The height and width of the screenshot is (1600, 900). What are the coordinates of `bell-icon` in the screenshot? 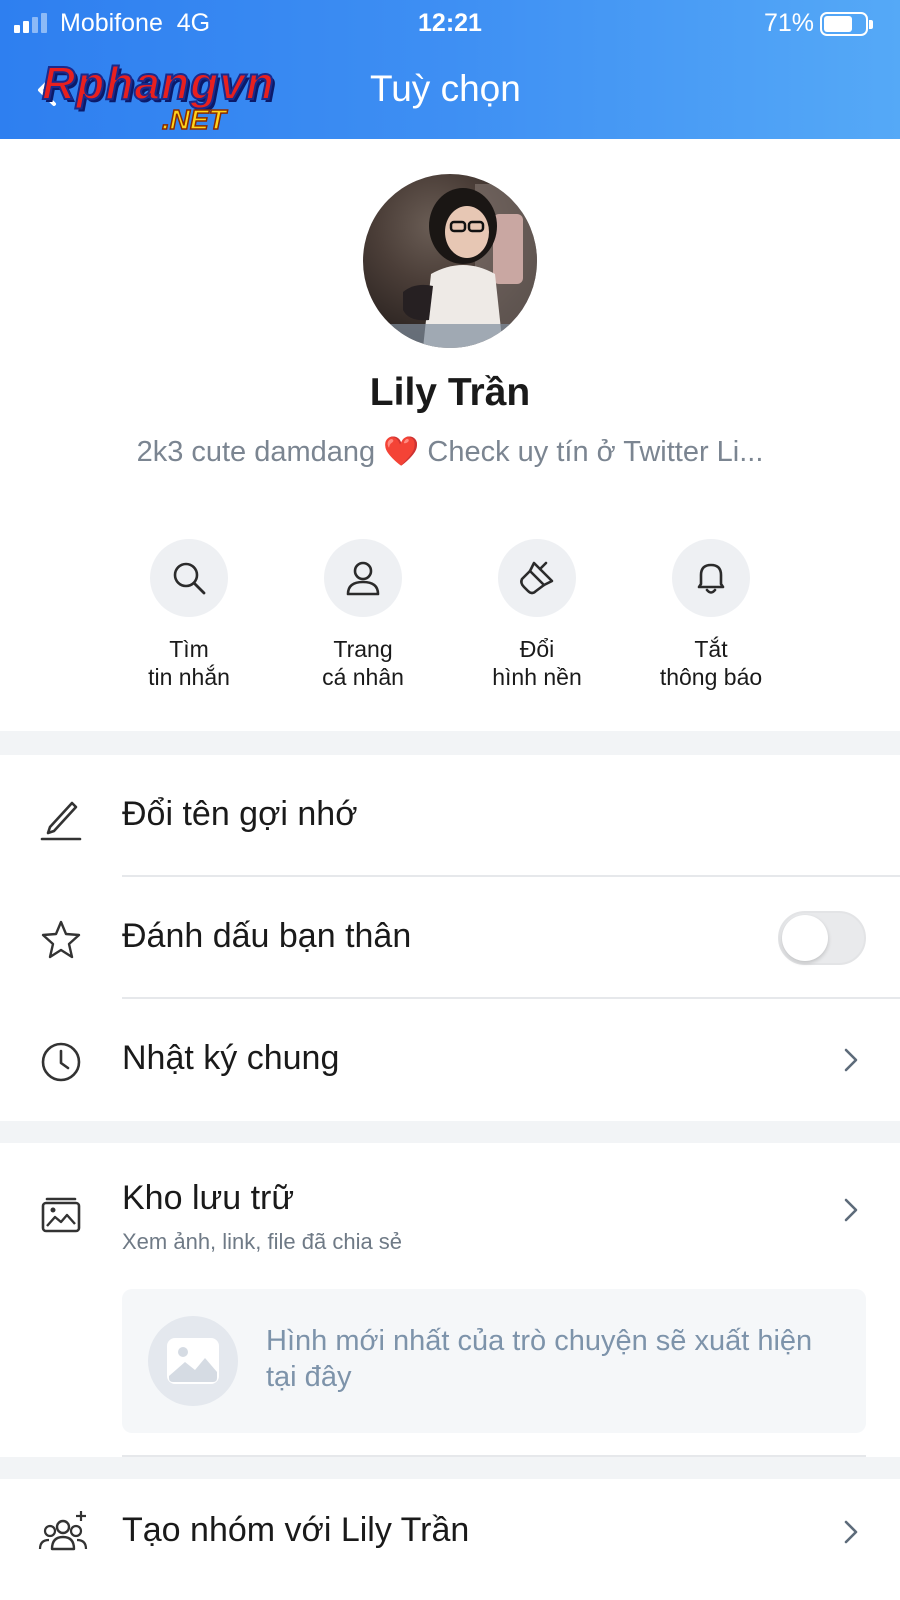 It's located at (711, 578).